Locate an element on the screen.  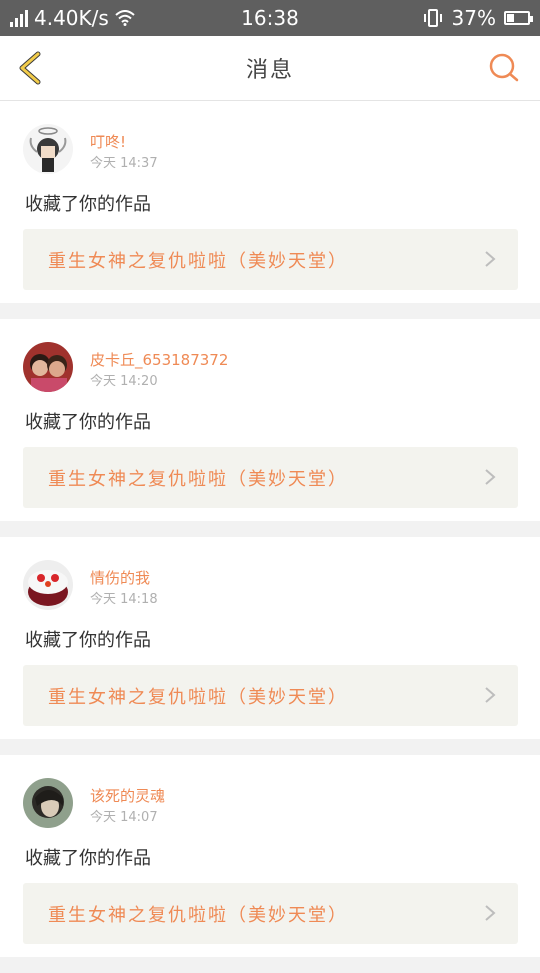
status-left: 4.40K/s is located at coordinates (72, 18).